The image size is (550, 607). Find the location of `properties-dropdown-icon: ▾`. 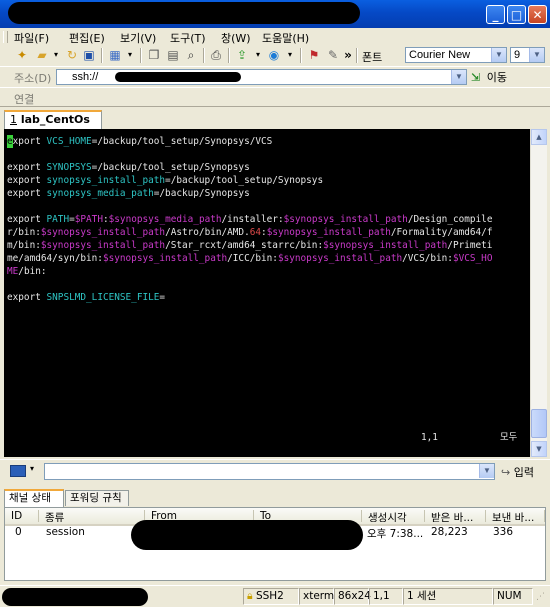

properties-dropdown-icon: ▾ is located at coordinates (130, 55).